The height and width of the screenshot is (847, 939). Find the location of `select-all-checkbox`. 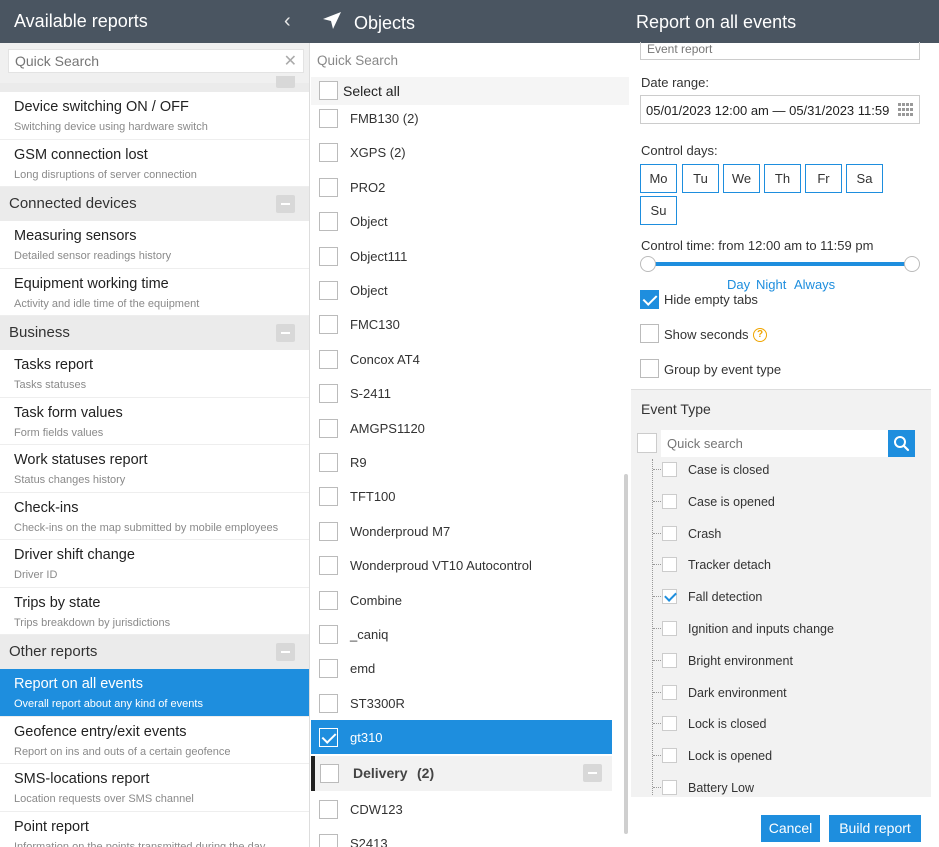

select-all-checkbox is located at coordinates (328, 90).